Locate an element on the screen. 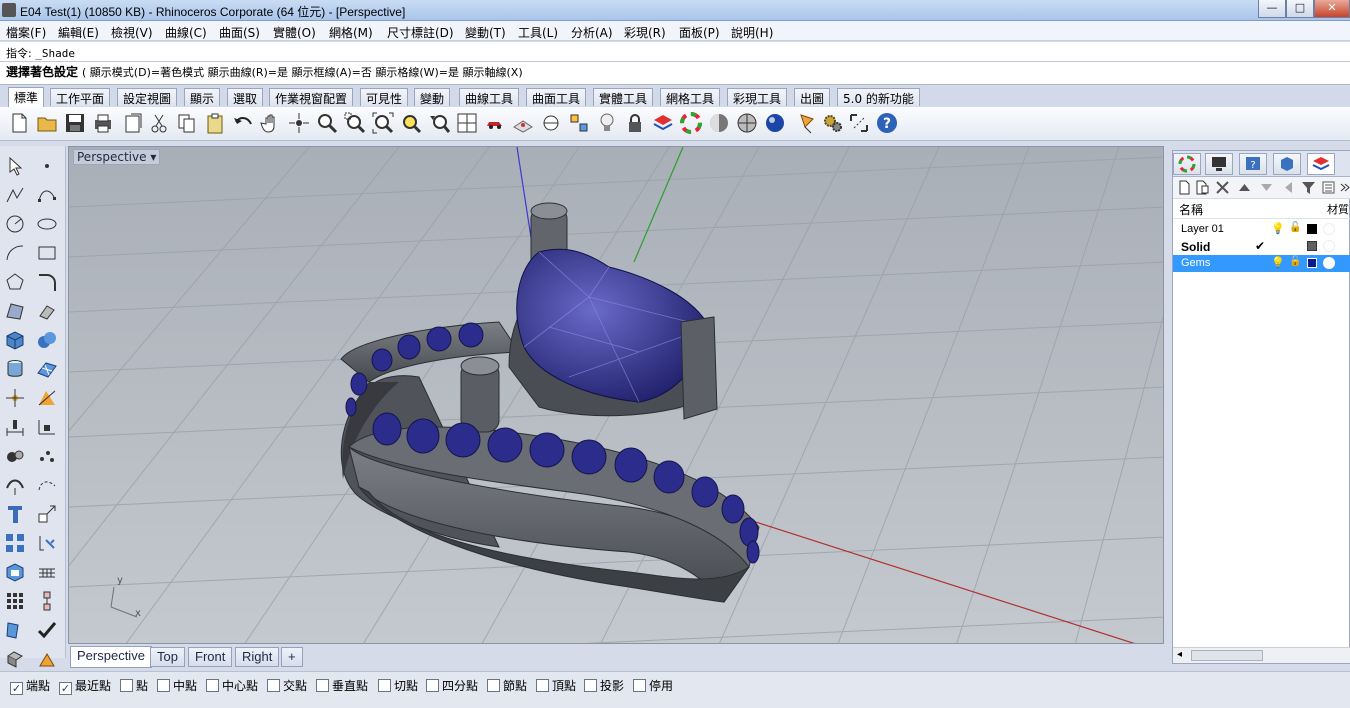 The width and height of the screenshot is (1350, 708). command-input: _Shade is located at coordinates (55, 53).